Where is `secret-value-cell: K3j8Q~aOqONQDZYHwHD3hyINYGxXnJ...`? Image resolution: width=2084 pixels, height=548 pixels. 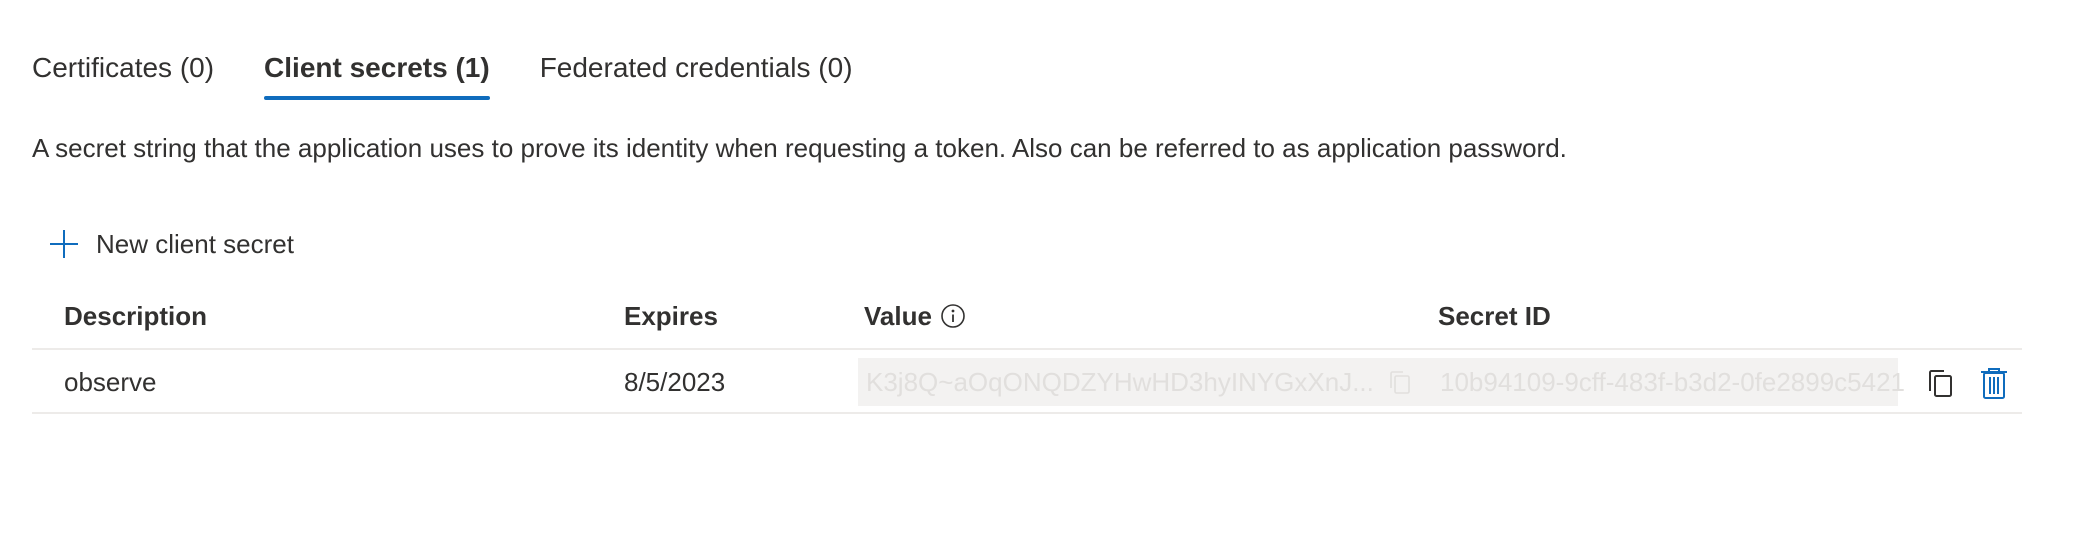 secret-value-cell: K3j8Q~aOqONQDZYHwHD3hyINYGxXnJ... is located at coordinates (1120, 382).